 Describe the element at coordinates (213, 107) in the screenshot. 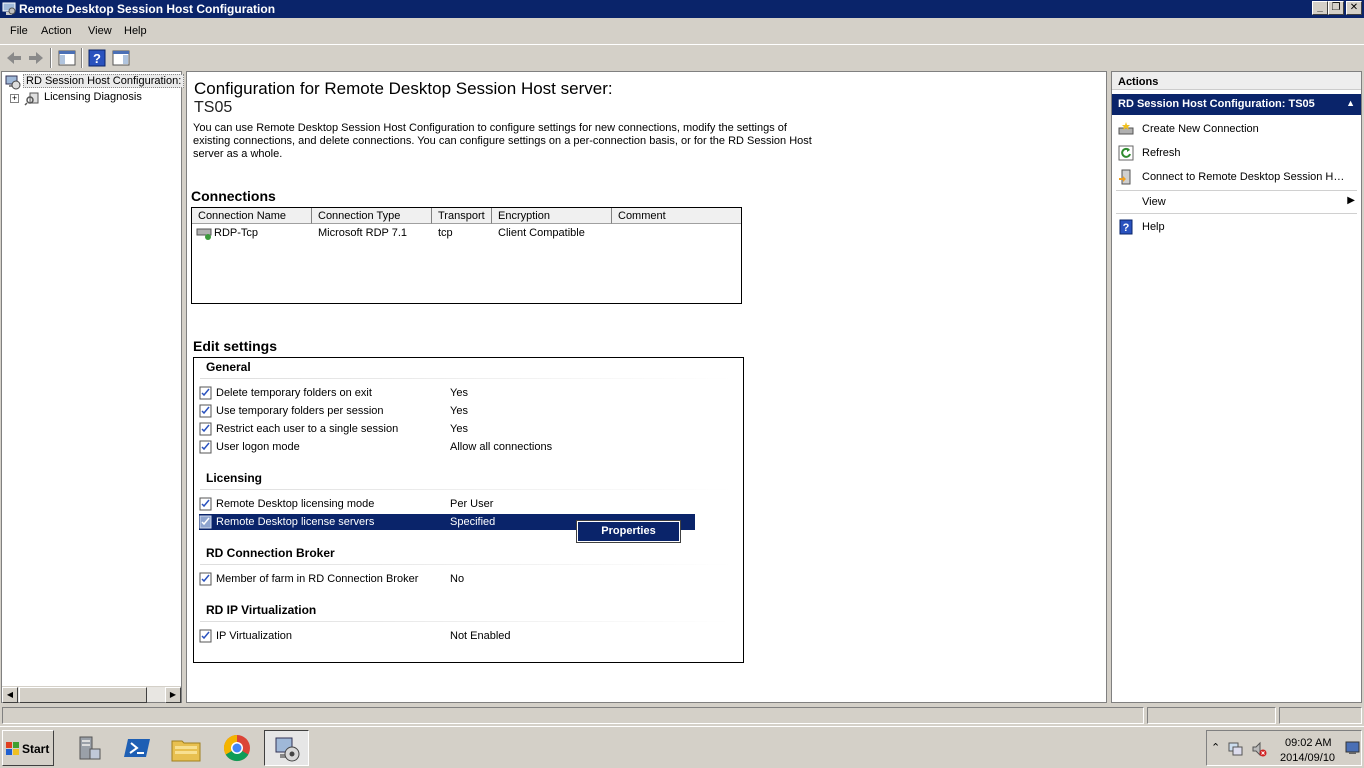

I see `server-name: TS05` at that location.